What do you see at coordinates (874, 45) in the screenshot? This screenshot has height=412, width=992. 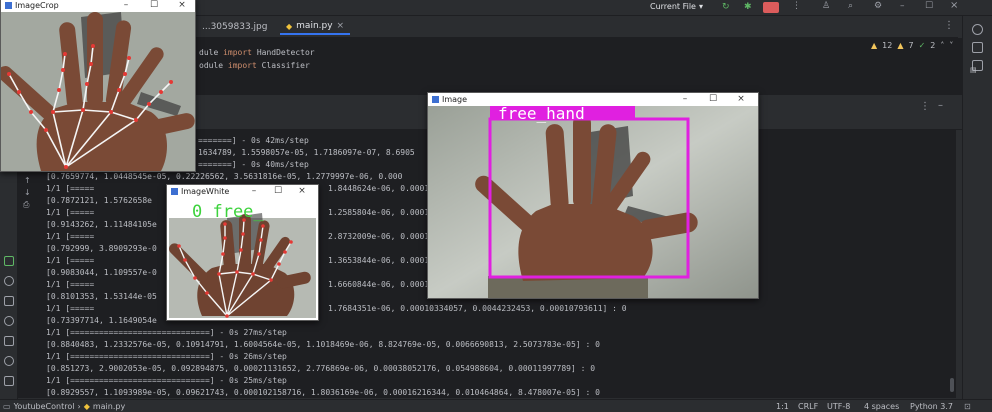 I see `warning-icon: ▲` at bounding box center [874, 45].